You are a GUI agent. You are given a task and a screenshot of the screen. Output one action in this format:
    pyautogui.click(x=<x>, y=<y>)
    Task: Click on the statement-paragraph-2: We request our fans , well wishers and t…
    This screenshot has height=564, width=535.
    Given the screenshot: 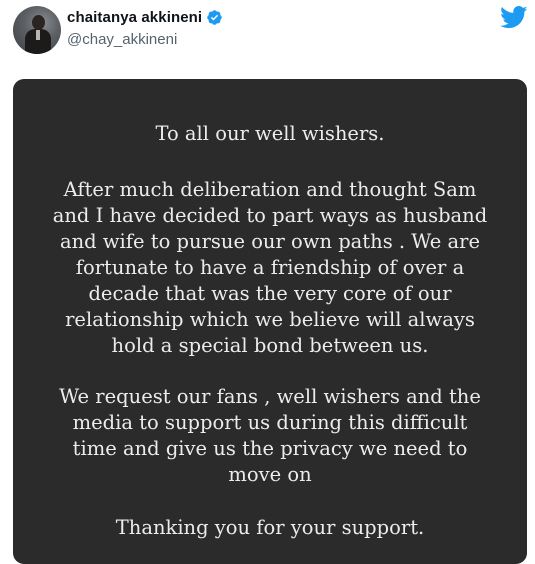 What is the action you would take?
    pyautogui.click(x=270, y=435)
    